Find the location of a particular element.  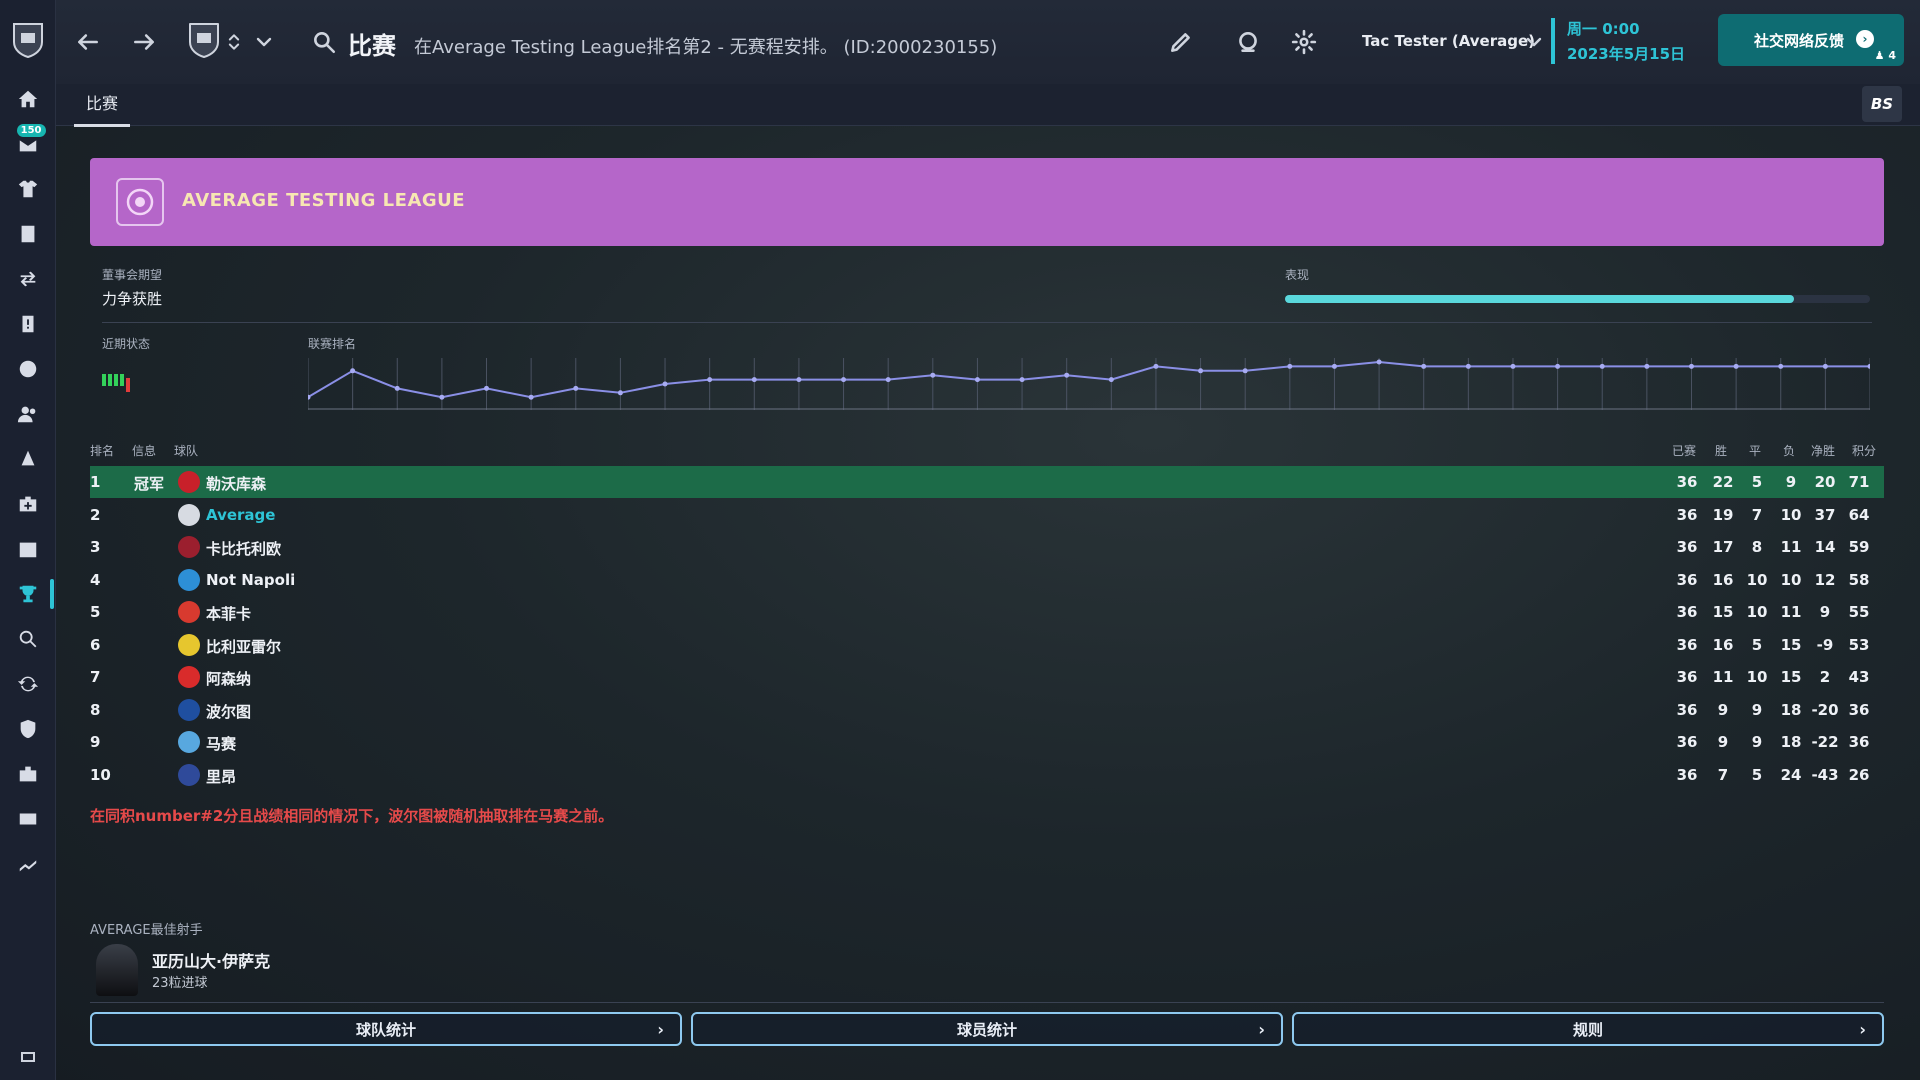

table-row: 1 冠军 勒沃库森 36 22 5 9 20 71 is located at coordinates (987, 482).